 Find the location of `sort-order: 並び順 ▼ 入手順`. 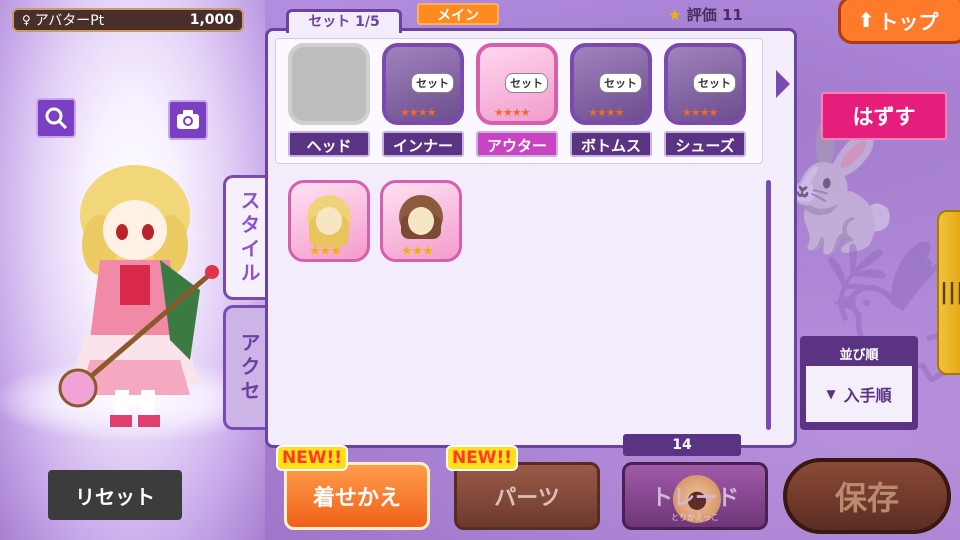

sort-order: 並び順 ▼ 入手順 is located at coordinates (859, 383).